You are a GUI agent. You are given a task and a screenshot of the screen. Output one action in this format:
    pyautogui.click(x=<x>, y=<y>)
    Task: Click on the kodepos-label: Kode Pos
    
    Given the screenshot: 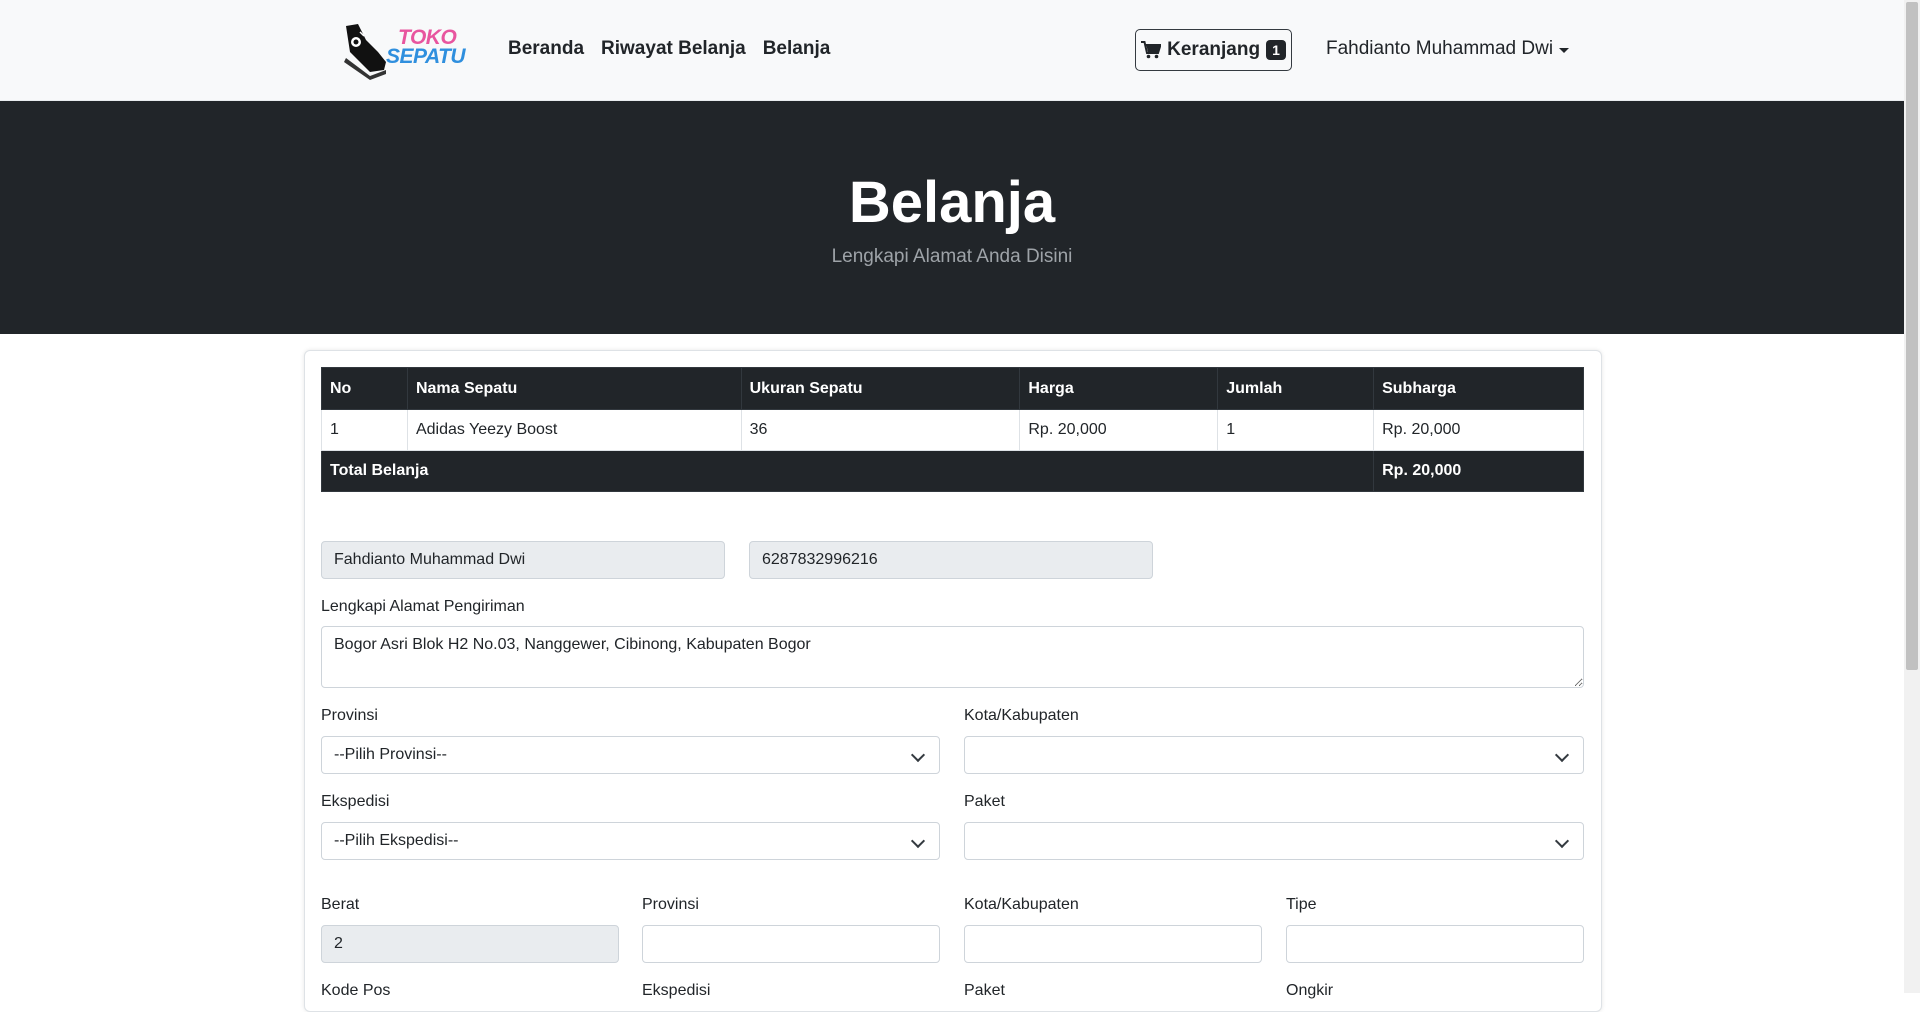 What is the action you would take?
    pyautogui.click(x=356, y=990)
    